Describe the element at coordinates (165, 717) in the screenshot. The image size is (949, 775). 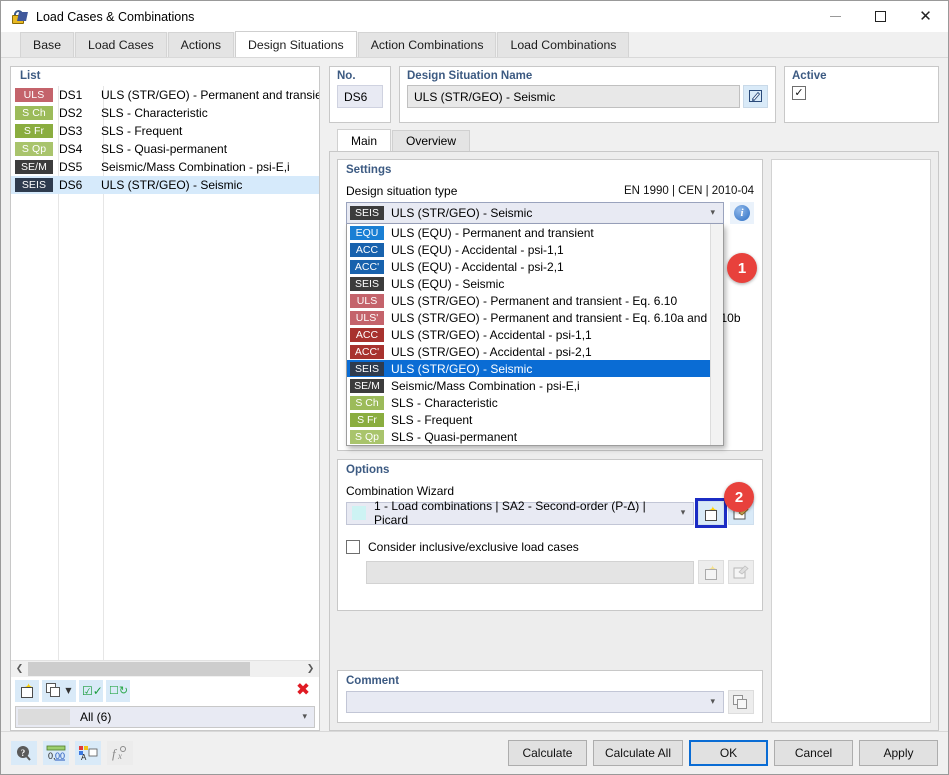
I see `list-filter-combo: All (6) ▾` at that location.